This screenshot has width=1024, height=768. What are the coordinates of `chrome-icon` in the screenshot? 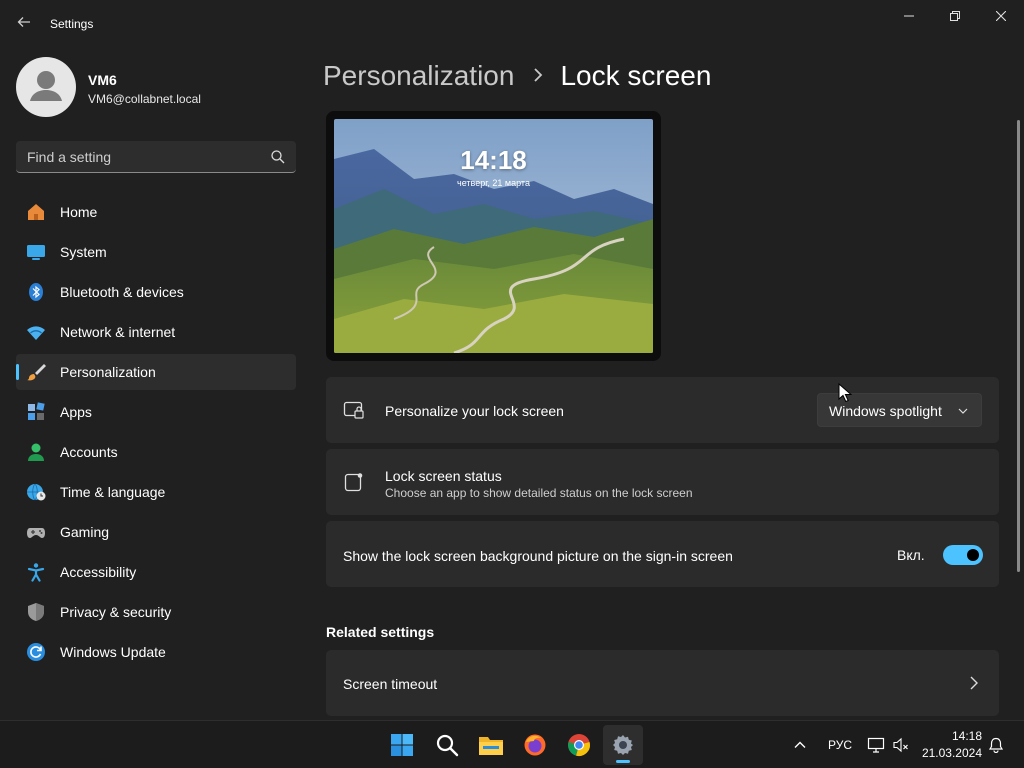 It's located at (579, 745).